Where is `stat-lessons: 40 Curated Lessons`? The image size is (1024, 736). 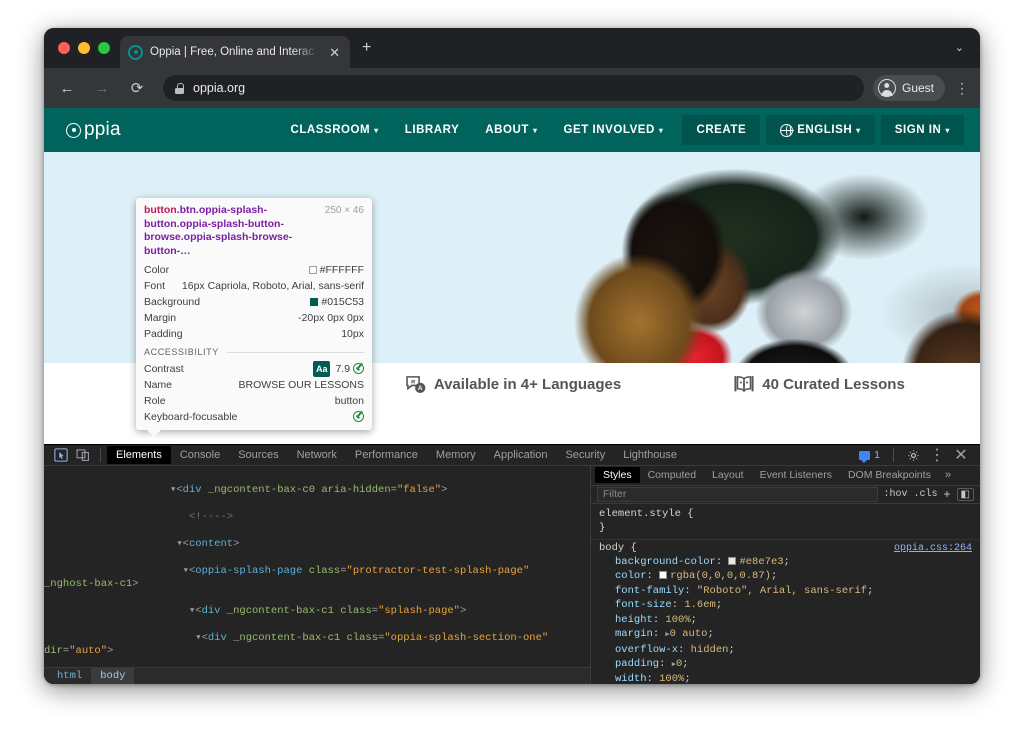
stat-lessons: 40 Curated Lessons is located at coordinates (819, 384).